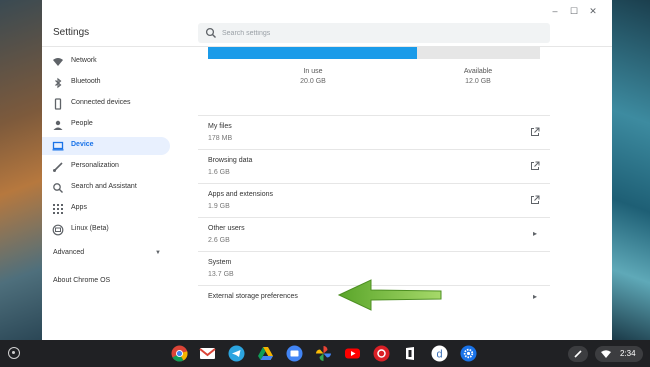 The width and height of the screenshot is (650, 367). What do you see at coordinates (106, 146) in the screenshot?
I see `sidebar-item-device: Device` at bounding box center [106, 146].